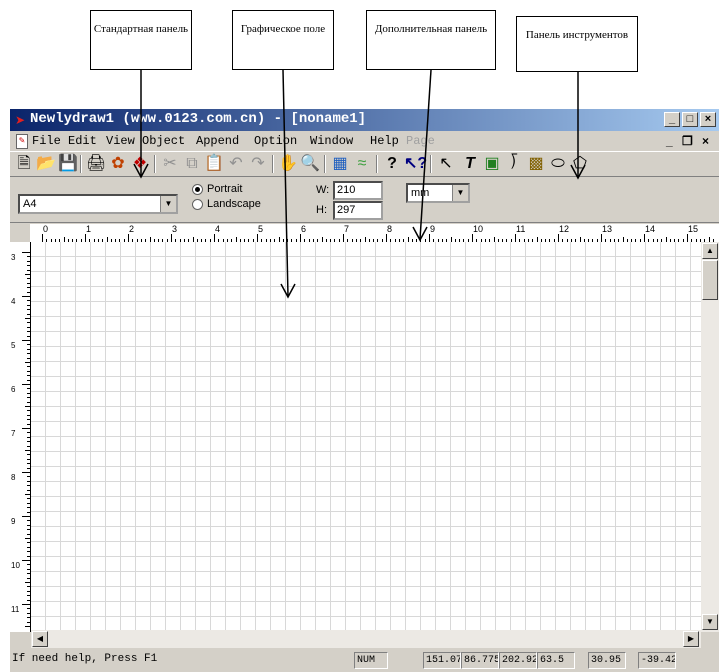 This screenshot has height=672, width=719. Describe the element at coordinates (425, 154) in the screenshot. I see `arrow-additional-panel` at that location.